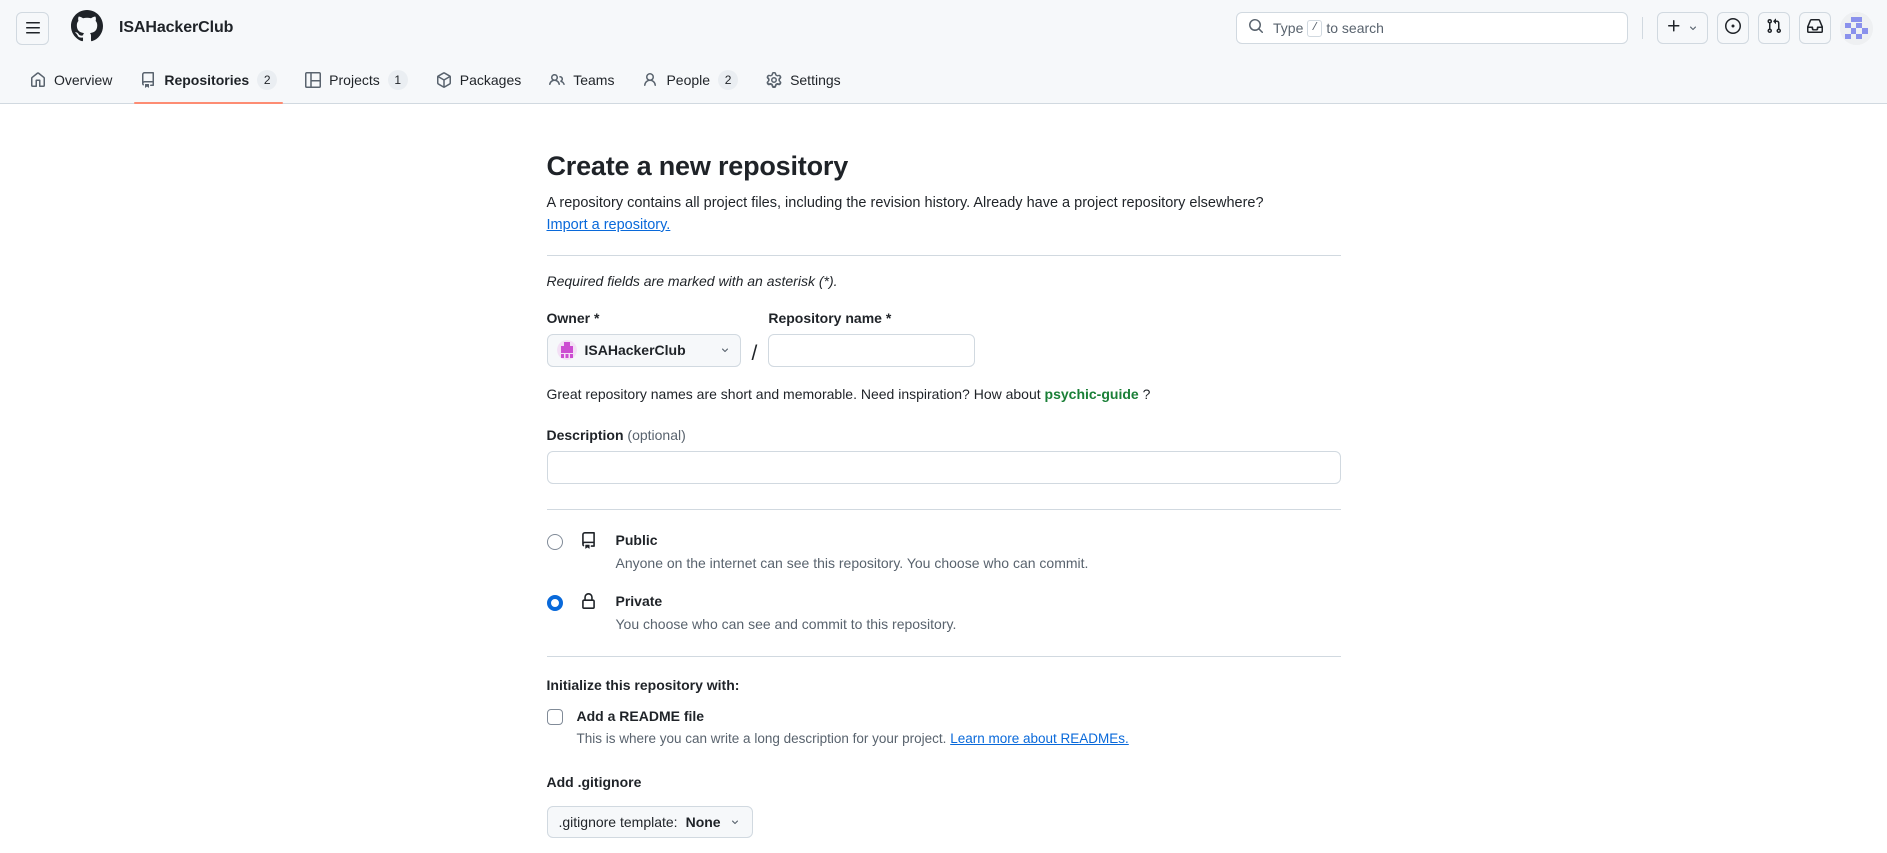  I want to click on person-icon, so click(650, 80).